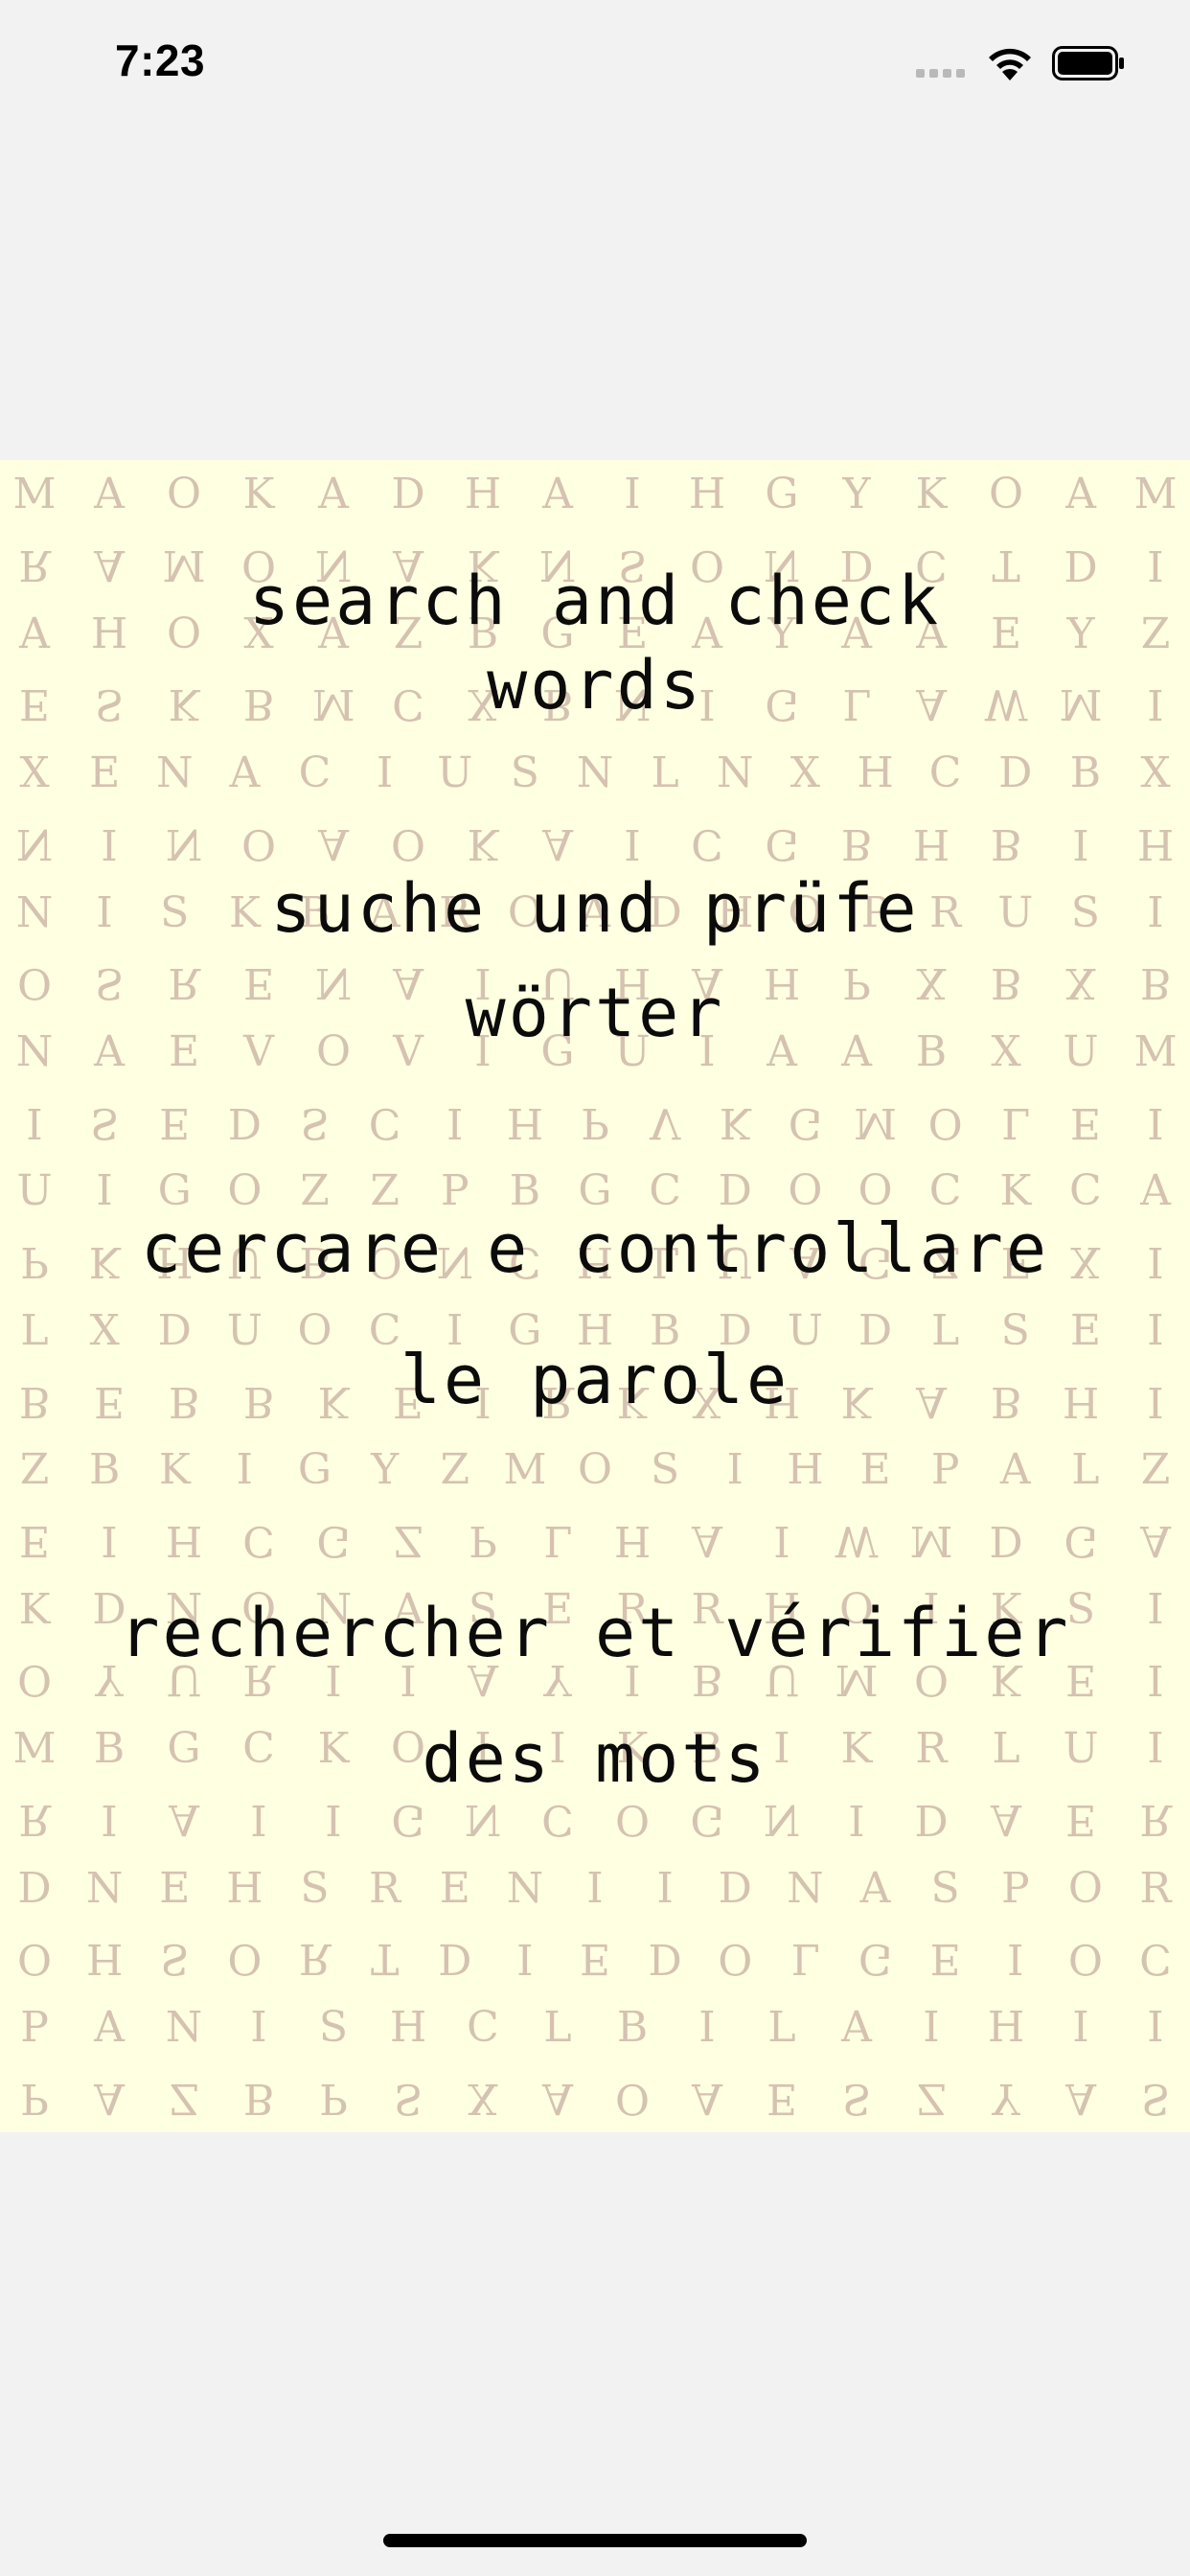 This screenshot has height=2576, width=1190. I want to click on wifi-icon, so click(1010, 64).